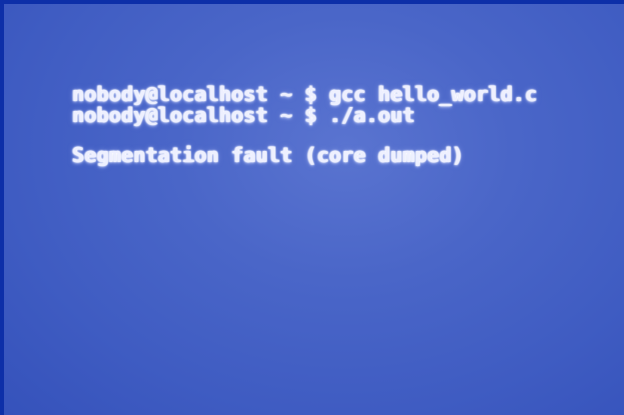 This screenshot has height=415, width=624. Describe the element at coordinates (305, 94) in the screenshot. I see `command-line-compile: nobody@localhost ~ $ gcc hello_world.c` at that location.